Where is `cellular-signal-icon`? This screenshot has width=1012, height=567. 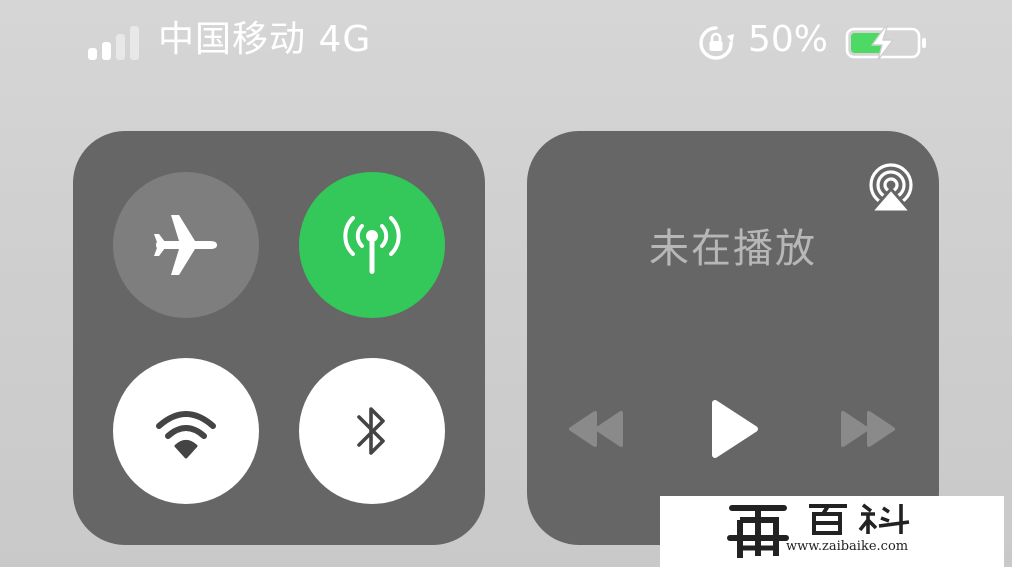 cellular-signal-icon is located at coordinates (118, 42).